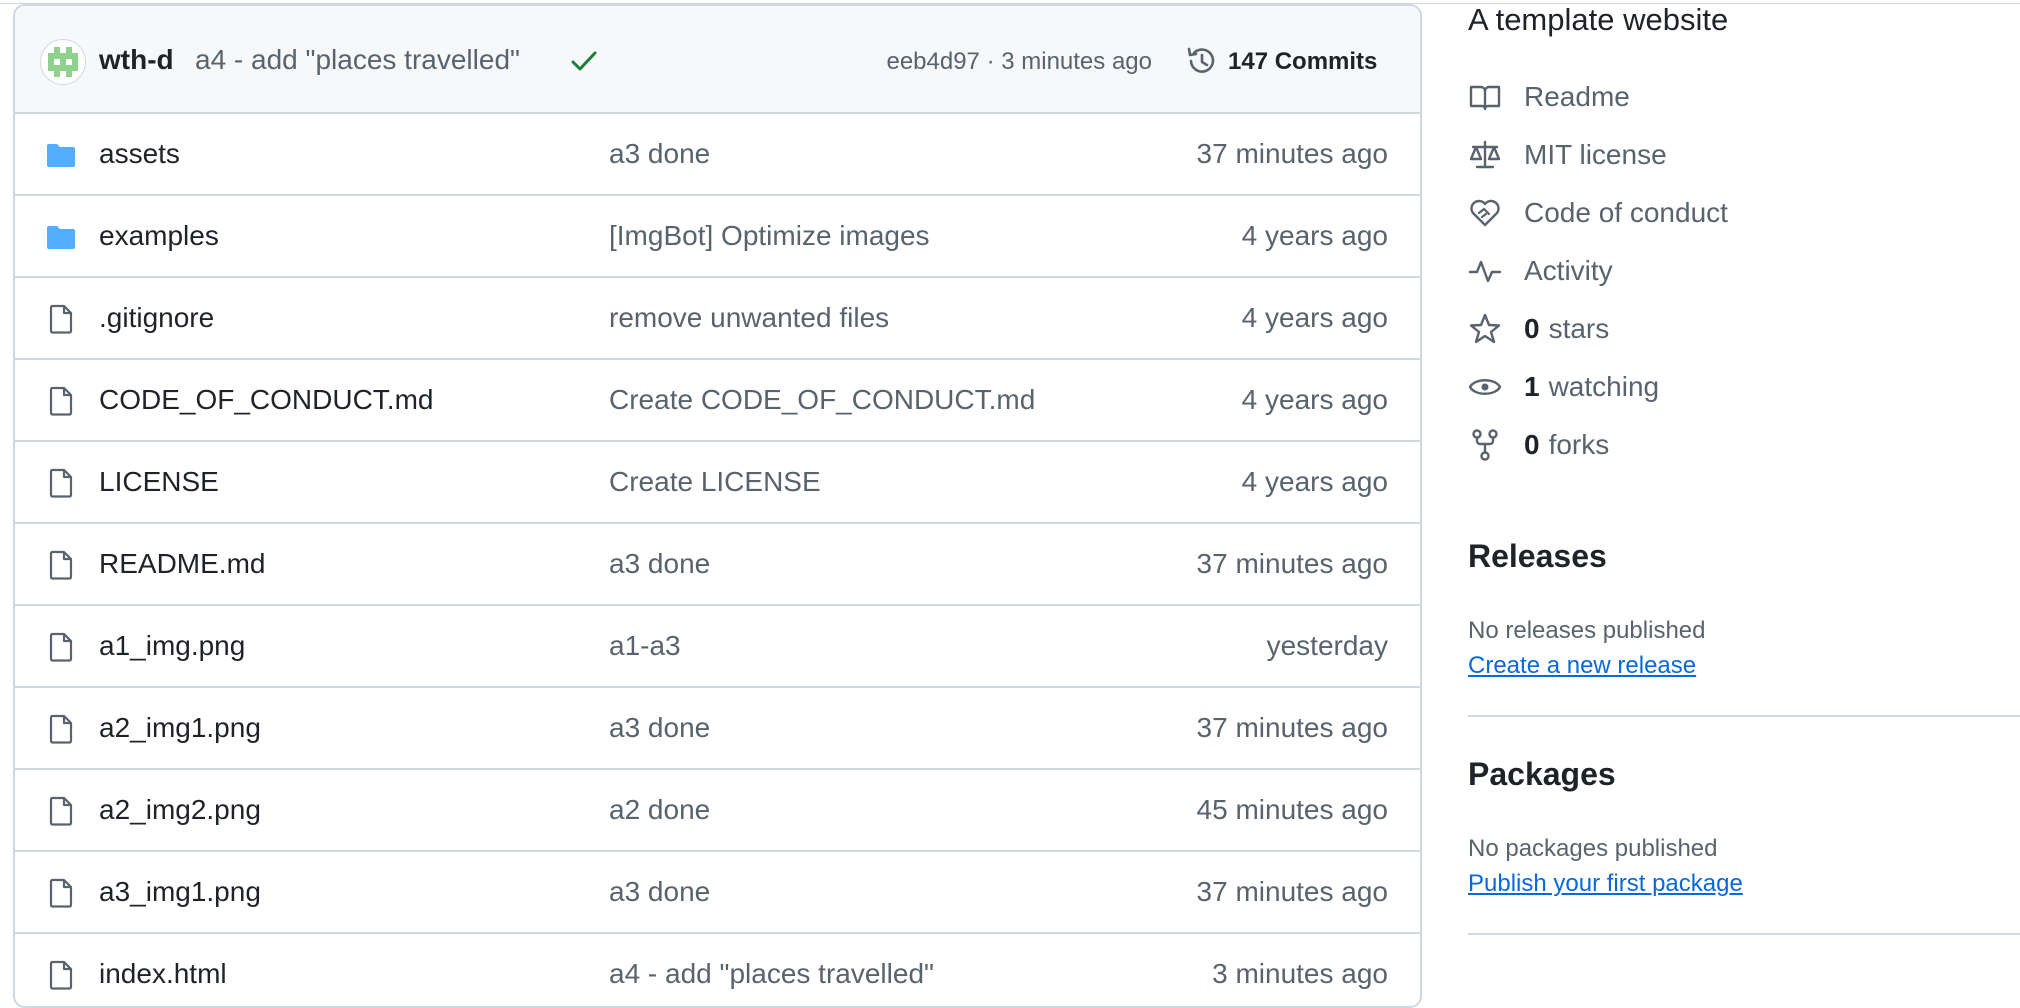  What do you see at coordinates (645, 646) in the screenshot?
I see `file-commit-message: a1-a3` at bounding box center [645, 646].